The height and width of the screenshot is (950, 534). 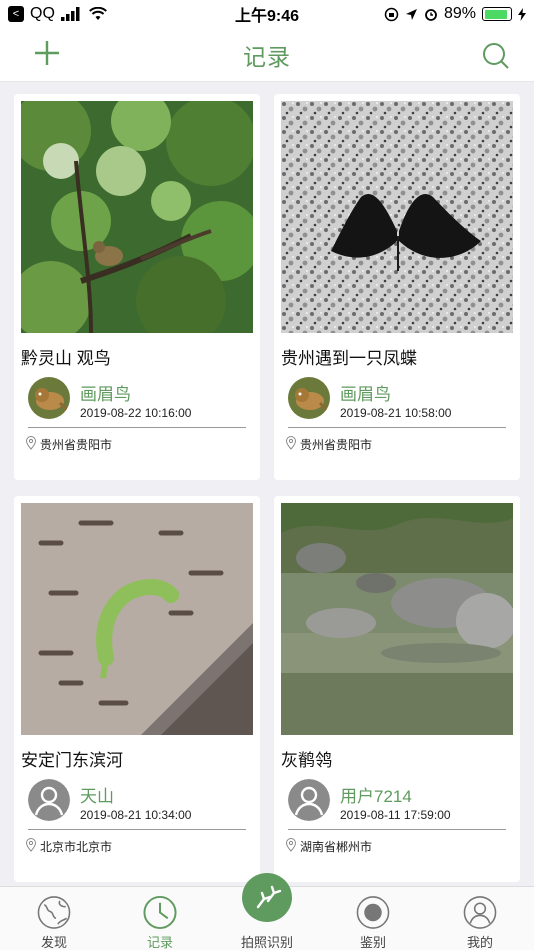 What do you see at coordinates (137, 619) in the screenshot?
I see `record-photo-caterpillar-on-bark` at bounding box center [137, 619].